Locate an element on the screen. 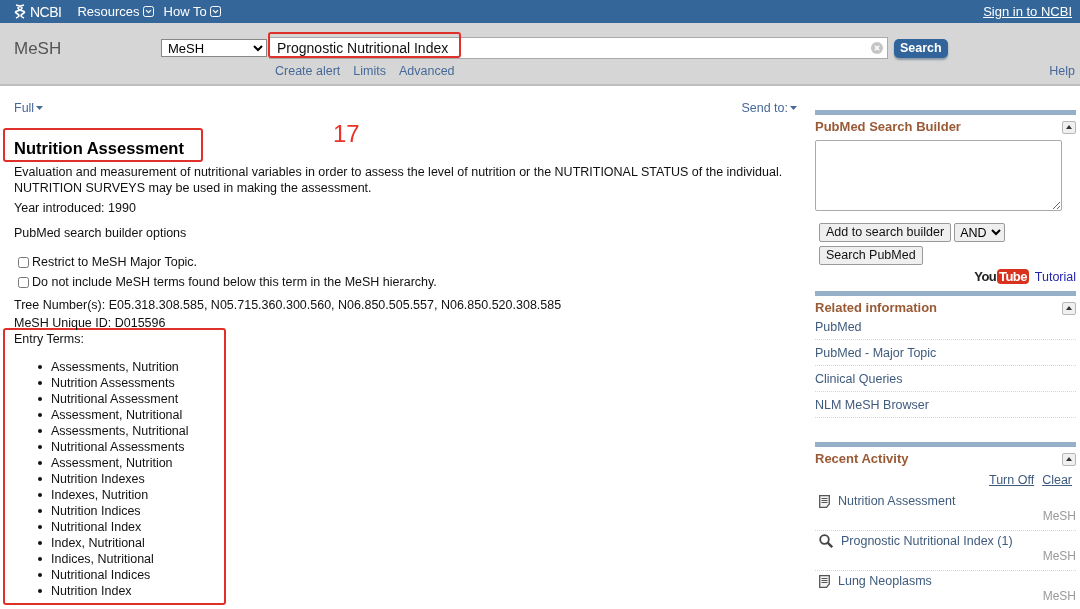 Image resolution: width=1080 pixels, height=609 pixels. entry-term: Assessments, Nutritional is located at coordinates (120, 431).